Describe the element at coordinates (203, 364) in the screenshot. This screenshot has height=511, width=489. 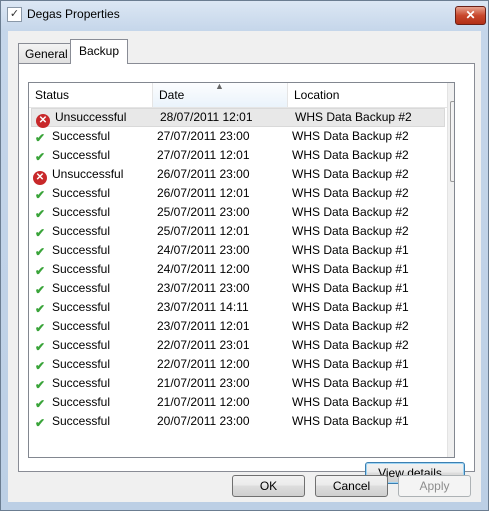
I see `cell-date: 22/07/2011 12:00` at that location.